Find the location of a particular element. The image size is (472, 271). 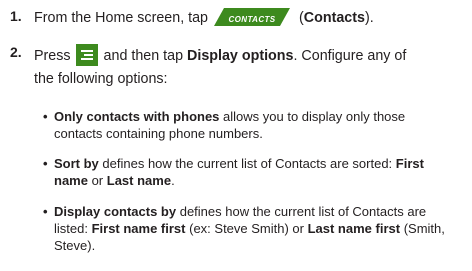

bullet-line: Steve). is located at coordinates (74, 246).